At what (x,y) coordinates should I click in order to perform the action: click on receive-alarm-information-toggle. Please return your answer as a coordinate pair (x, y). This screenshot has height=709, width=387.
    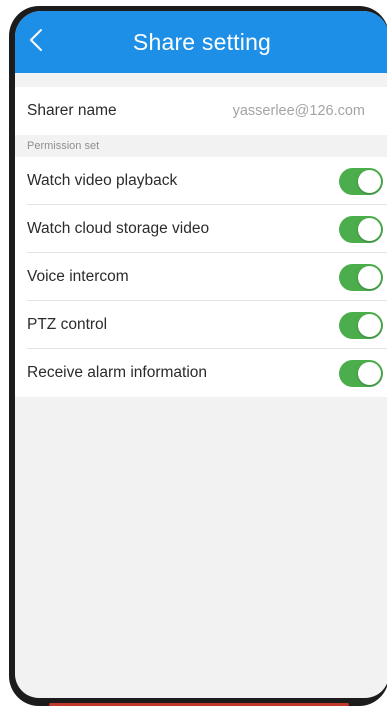
    Looking at the image, I should click on (361, 373).